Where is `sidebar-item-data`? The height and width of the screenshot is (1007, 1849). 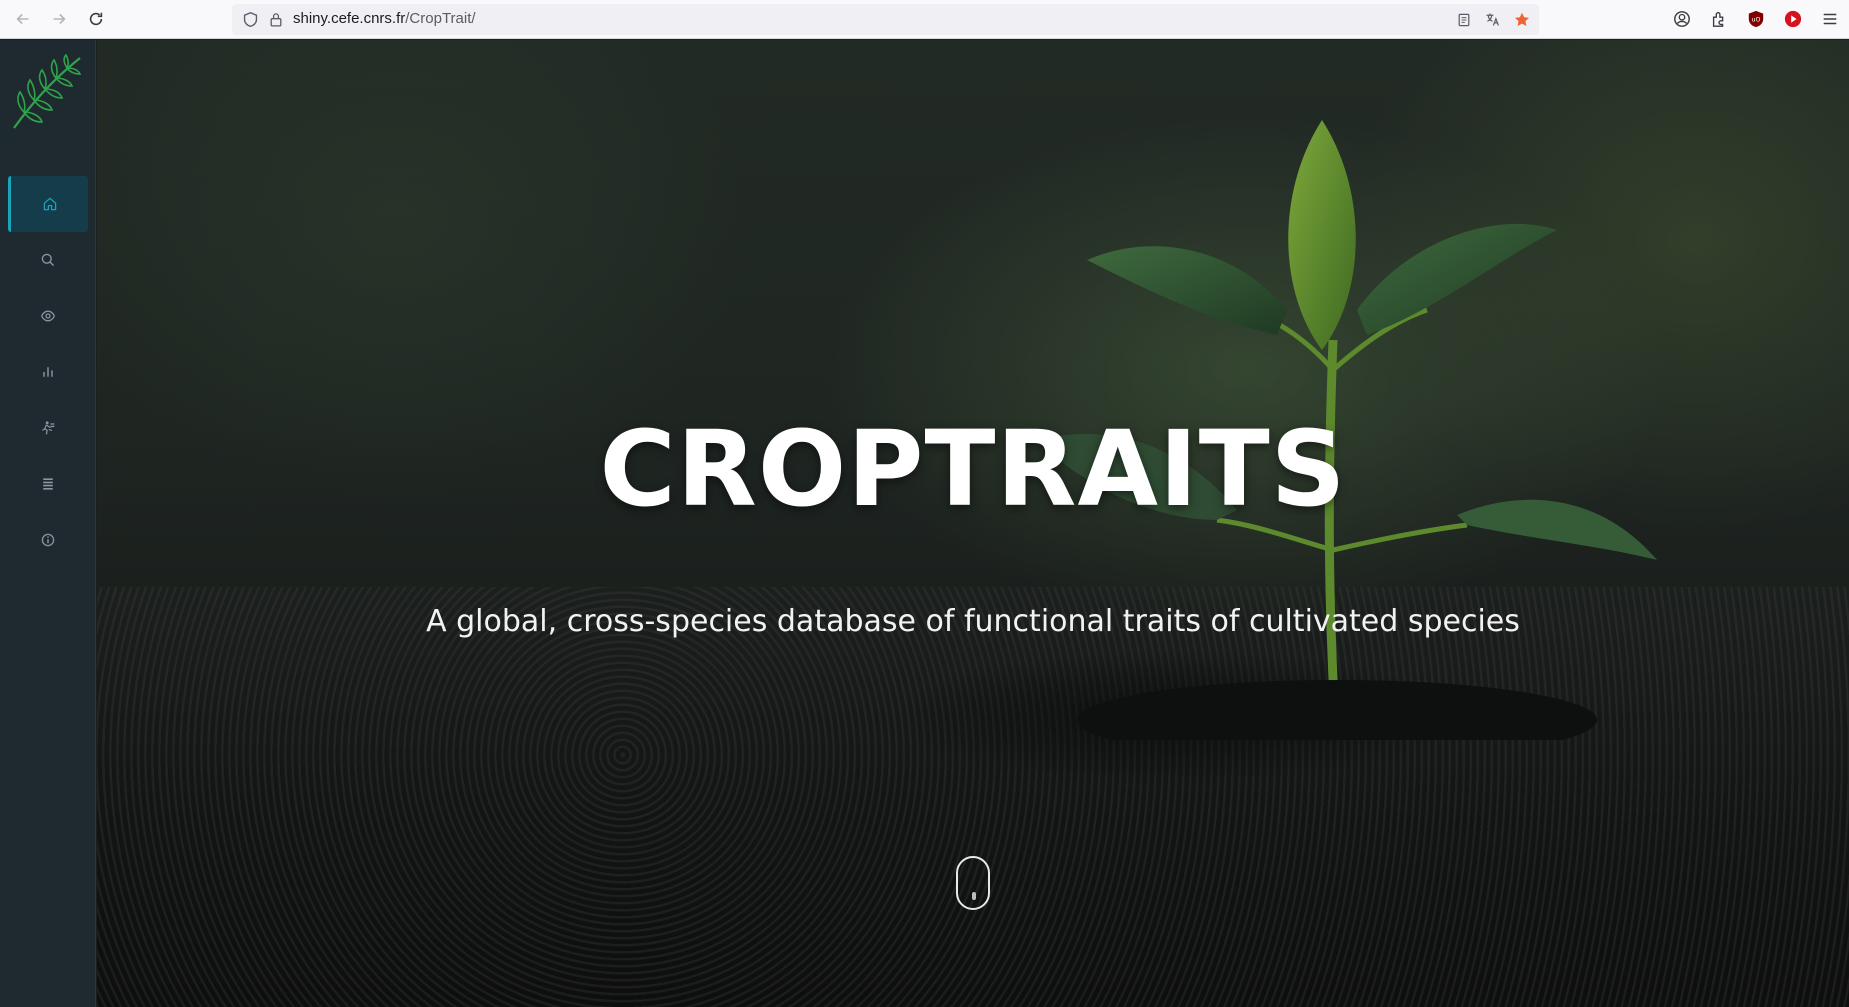 sidebar-item-data is located at coordinates (48, 484).